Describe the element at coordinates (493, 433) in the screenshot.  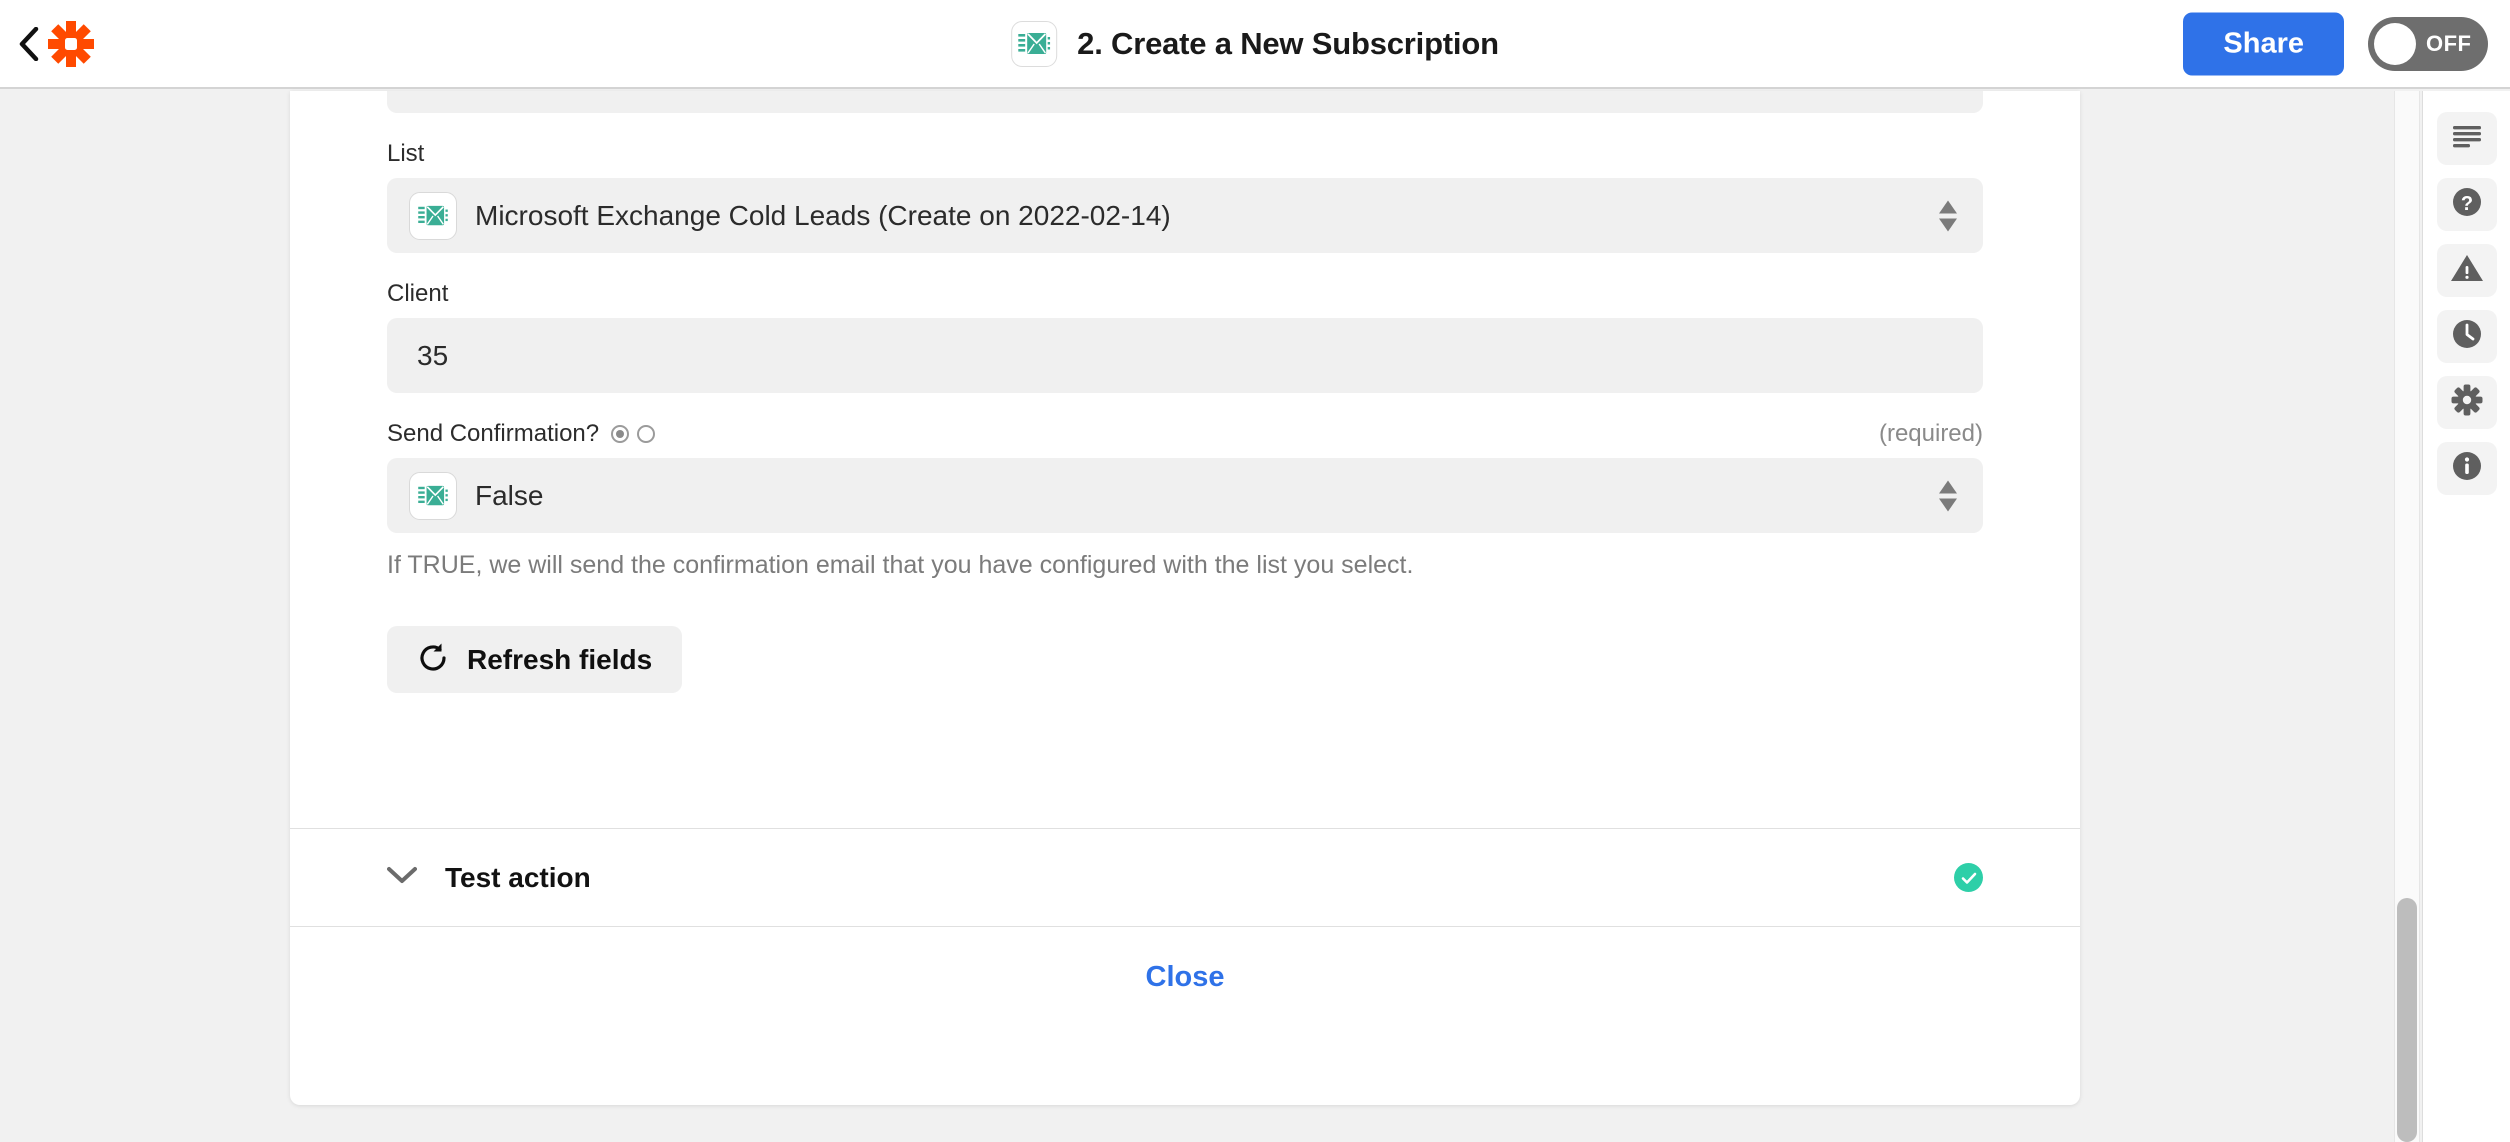
I see `field-send-confirmation-label: Send Confirmation?` at that location.